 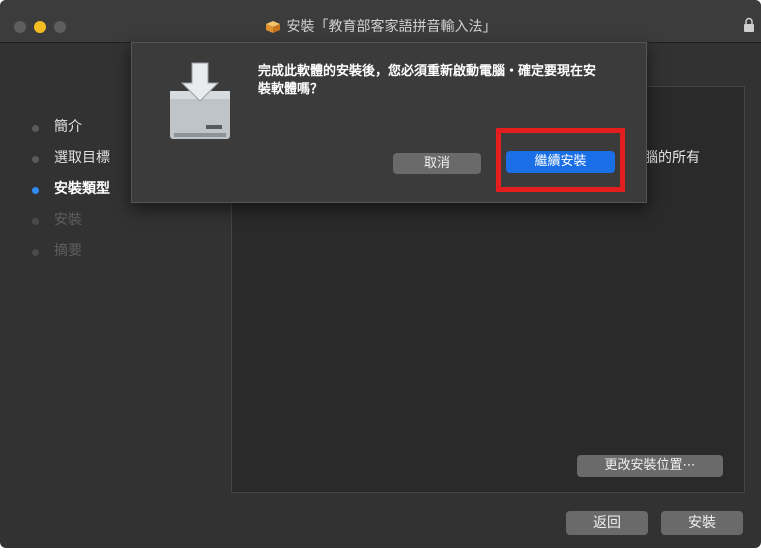 I want to click on cancel-button: 取消, so click(x=437, y=163).